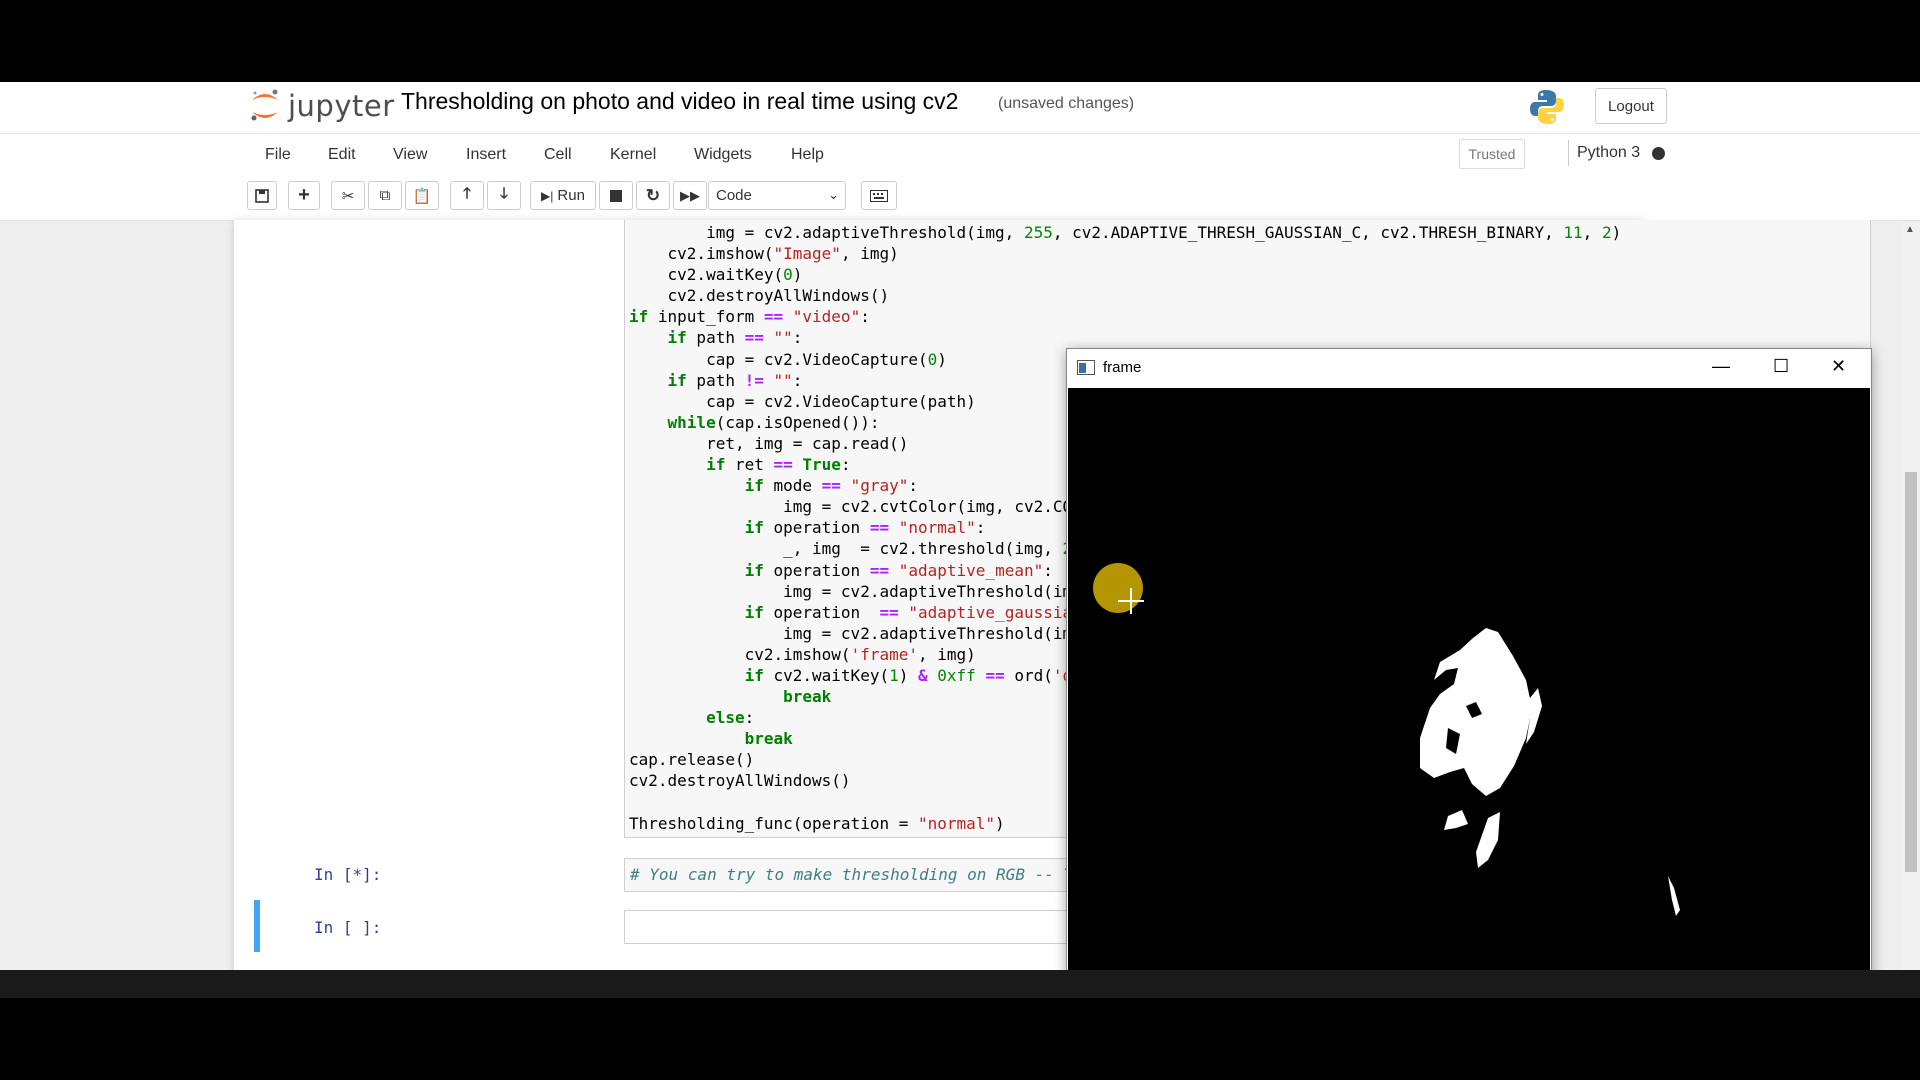  I want to click on cut-button: ✂, so click(348, 195).